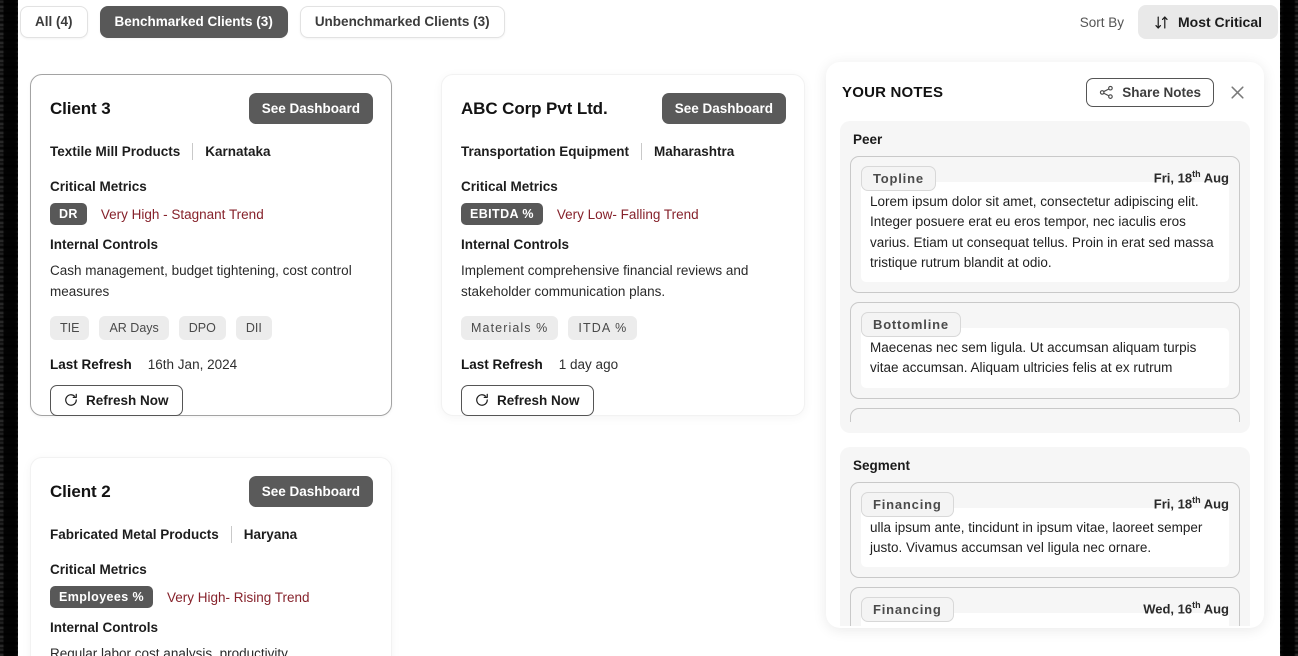  I want to click on client-name: Client 2, so click(80, 491).